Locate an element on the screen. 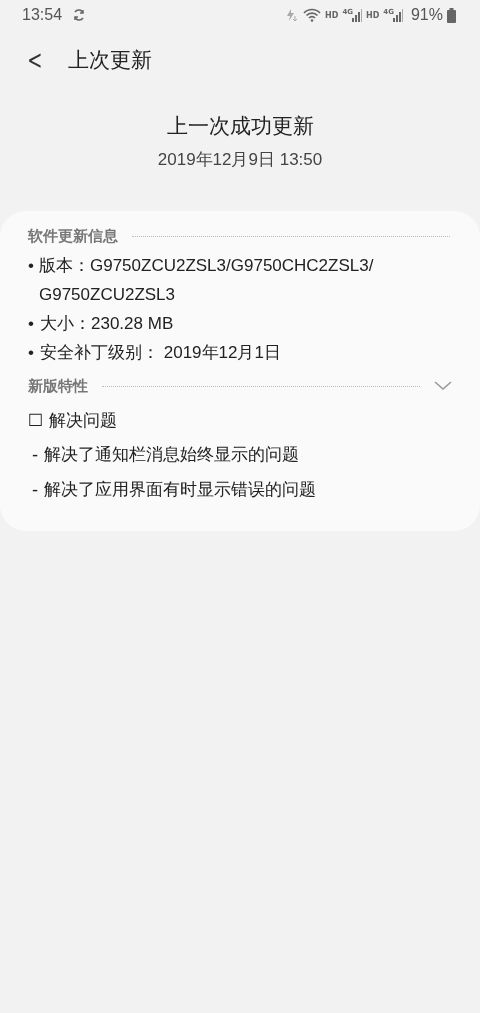 The height and width of the screenshot is (1013, 480). battery-icon is located at coordinates (451, 15).